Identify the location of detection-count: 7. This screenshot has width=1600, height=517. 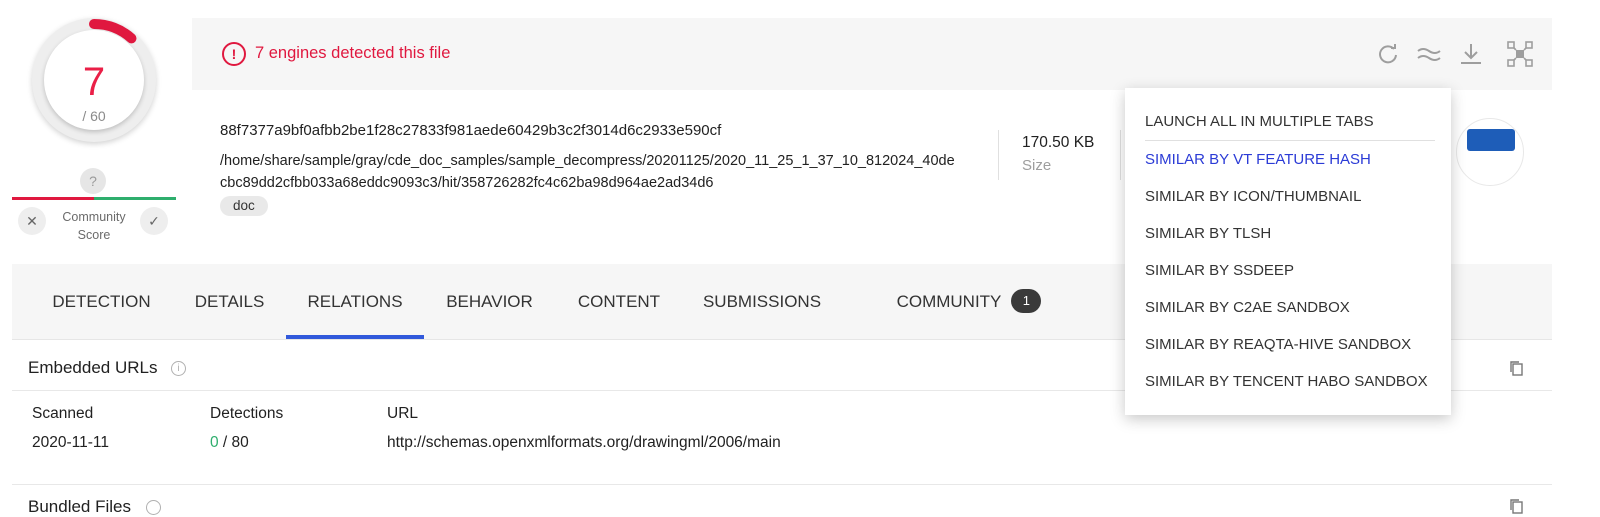
(94, 82).